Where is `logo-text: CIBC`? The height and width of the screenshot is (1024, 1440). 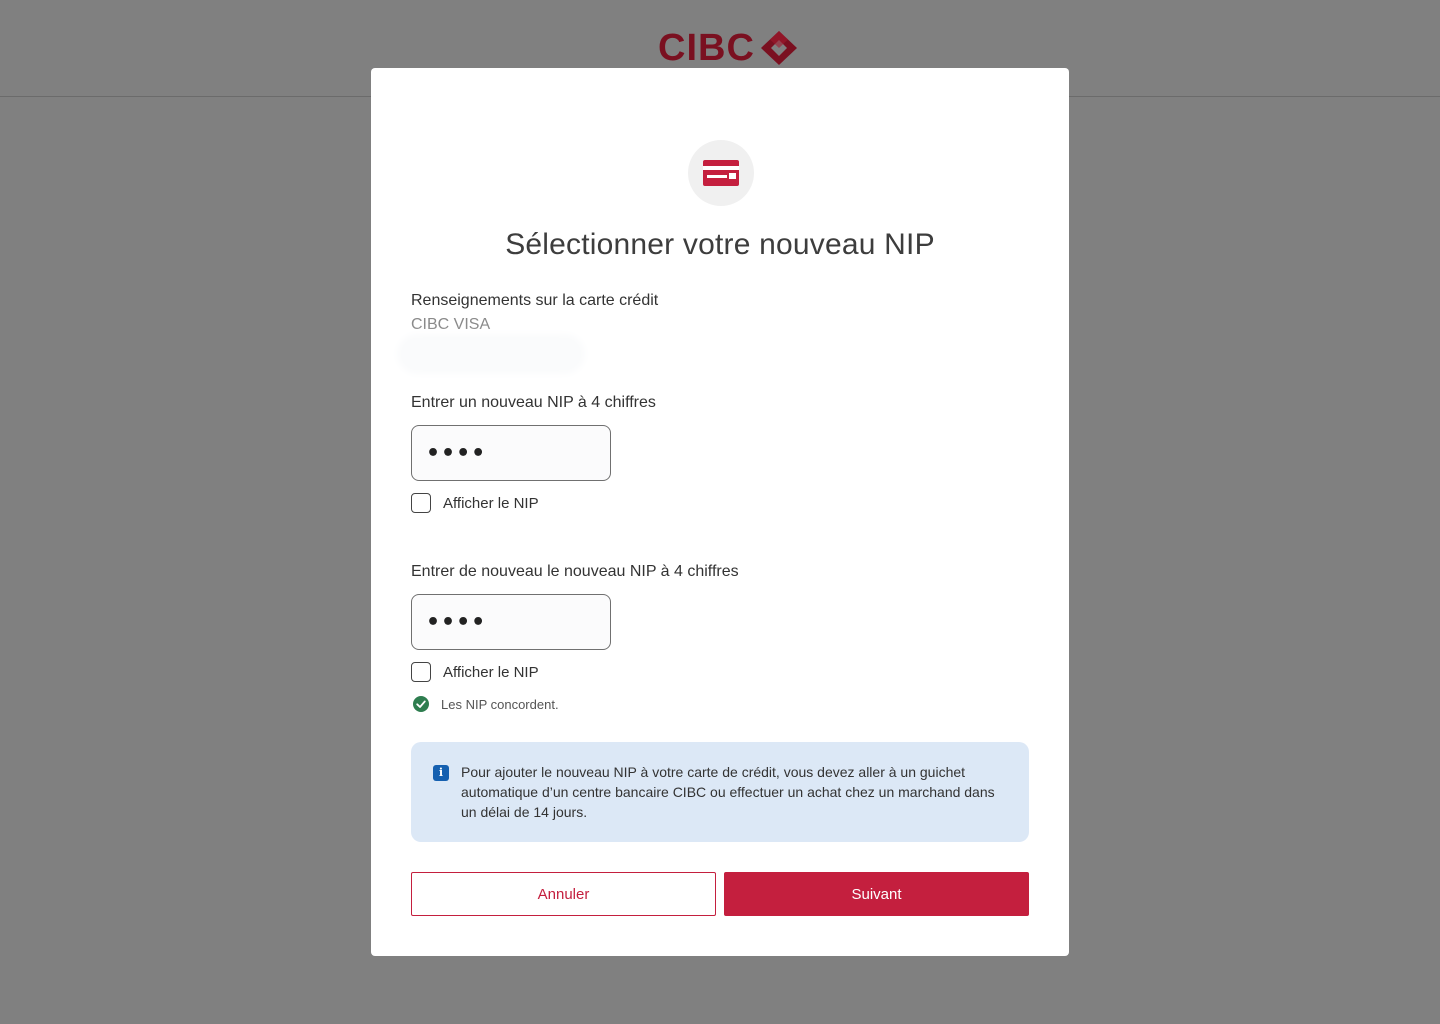 logo-text: CIBC is located at coordinates (706, 48).